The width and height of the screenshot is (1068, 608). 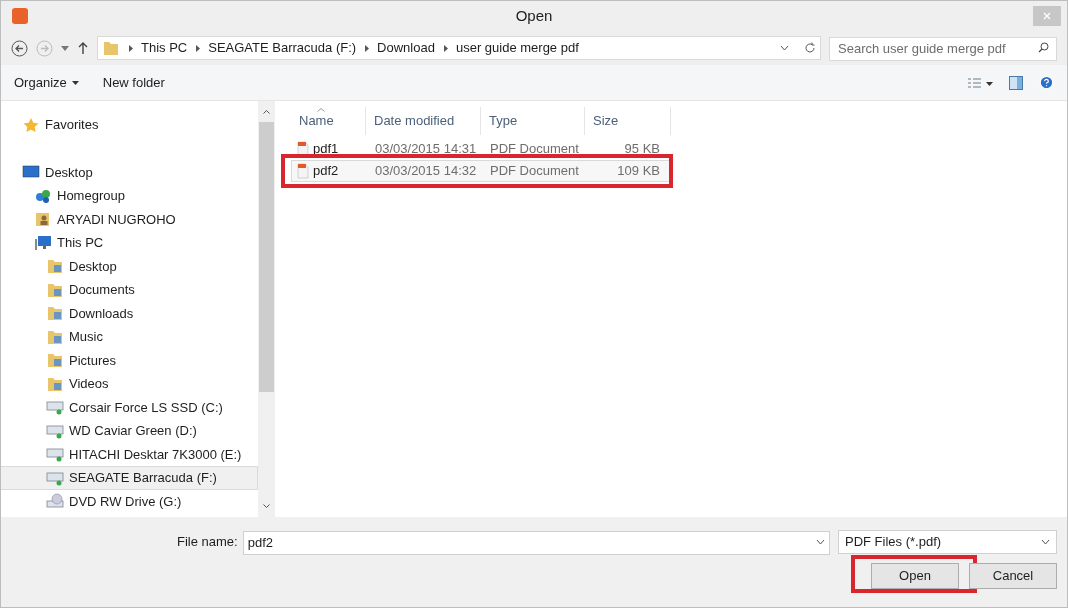 I want to click on caret-icon, so click(x=75, y=82).